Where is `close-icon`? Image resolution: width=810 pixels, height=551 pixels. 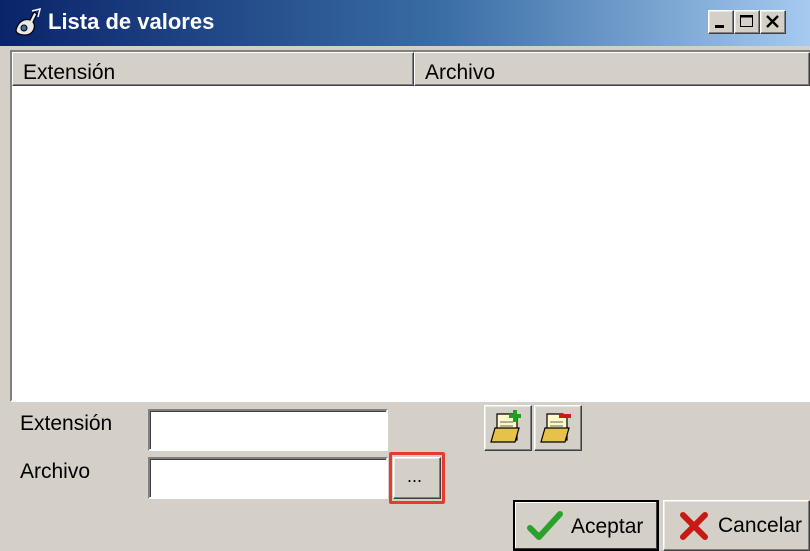
close-icon is located at coordinates (772, 21).